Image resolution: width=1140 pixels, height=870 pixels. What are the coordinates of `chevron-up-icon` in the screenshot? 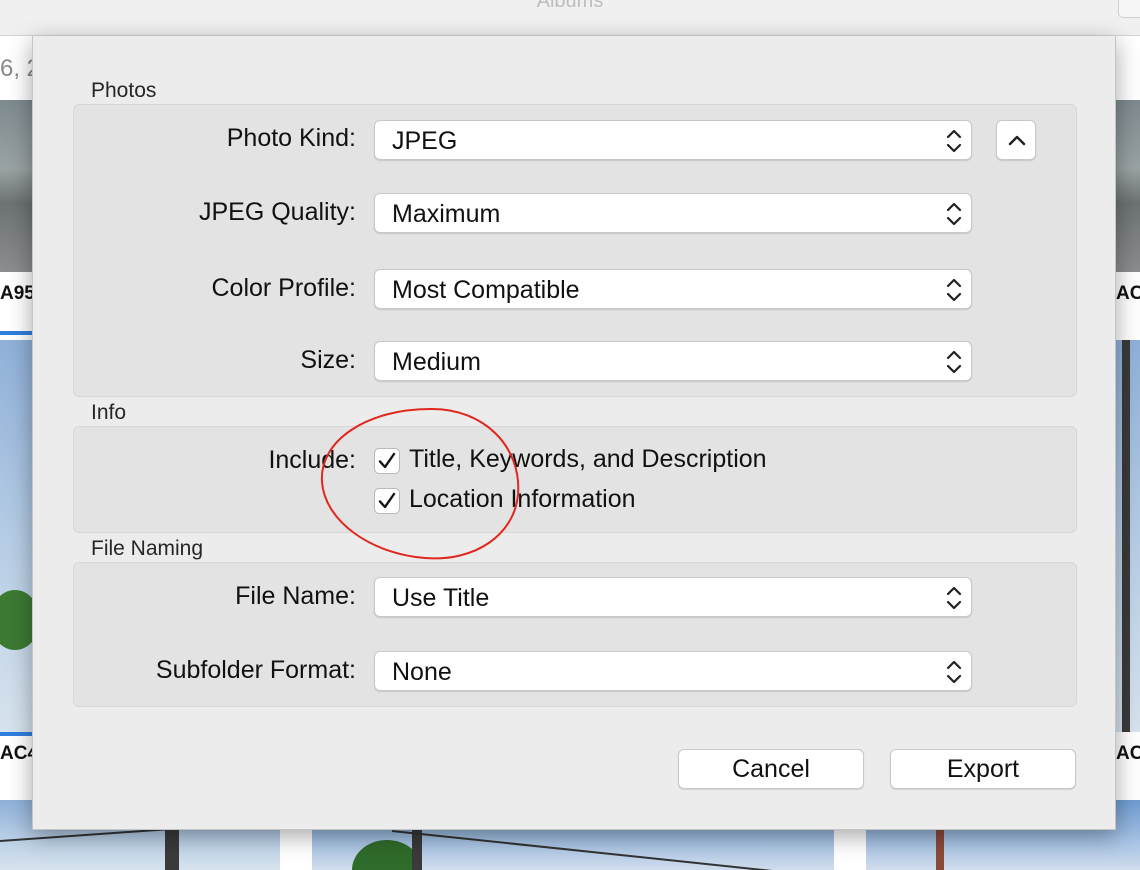 It's located at (1017, 140).